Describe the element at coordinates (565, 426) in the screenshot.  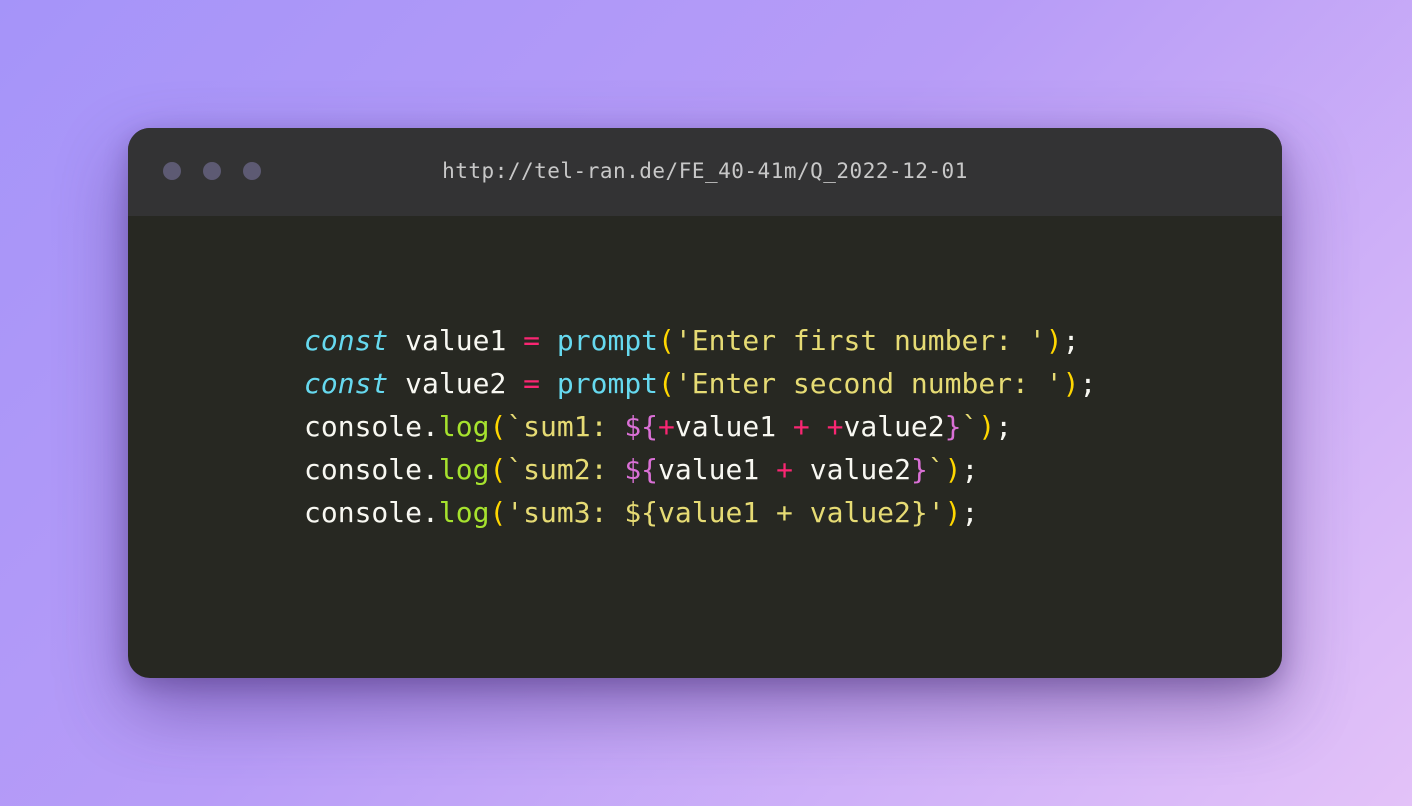
I see `code-token: `sum1:` at that location.